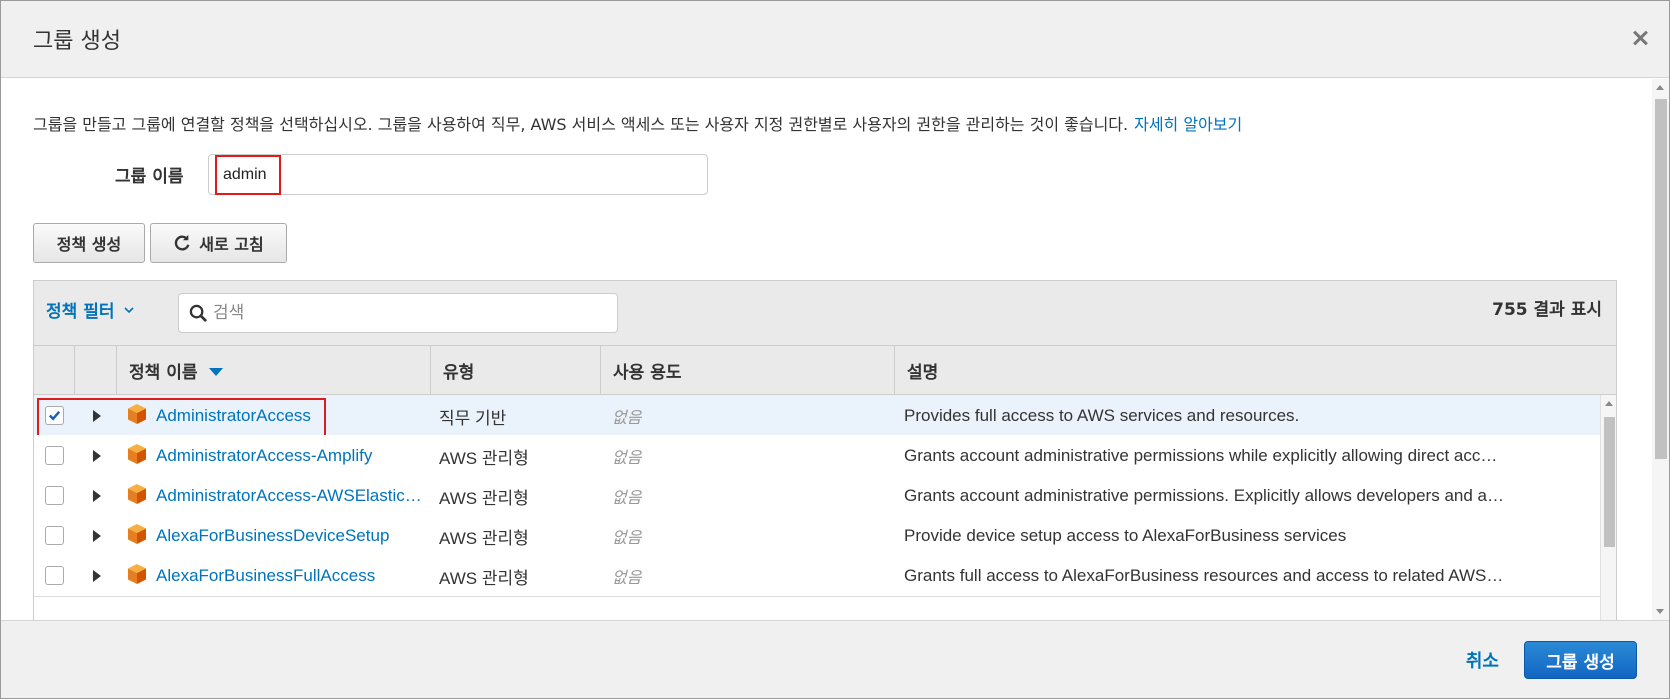 Image resolution: width=1670 pixels, height=699 pixels. Describe the element at coordinates (1640, 38) in the screenshot. I see `close-icon` at that location.